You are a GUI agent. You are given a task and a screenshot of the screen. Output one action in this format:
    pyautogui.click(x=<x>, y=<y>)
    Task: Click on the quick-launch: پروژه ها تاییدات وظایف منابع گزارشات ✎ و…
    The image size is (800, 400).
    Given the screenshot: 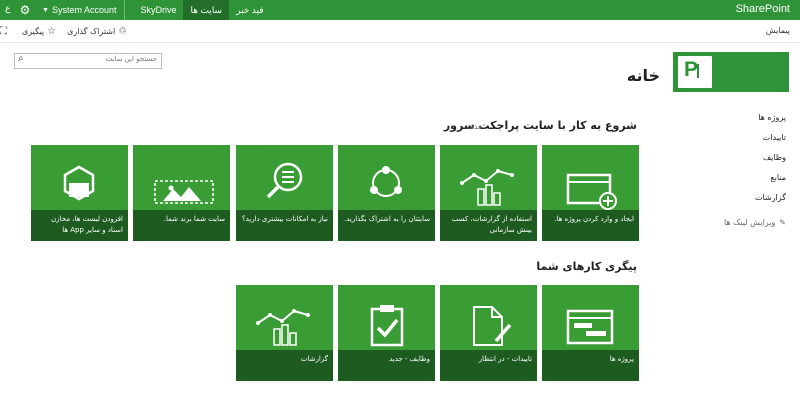 What is the action you would take?
    pyautogui.click(x=741, y=173)
    